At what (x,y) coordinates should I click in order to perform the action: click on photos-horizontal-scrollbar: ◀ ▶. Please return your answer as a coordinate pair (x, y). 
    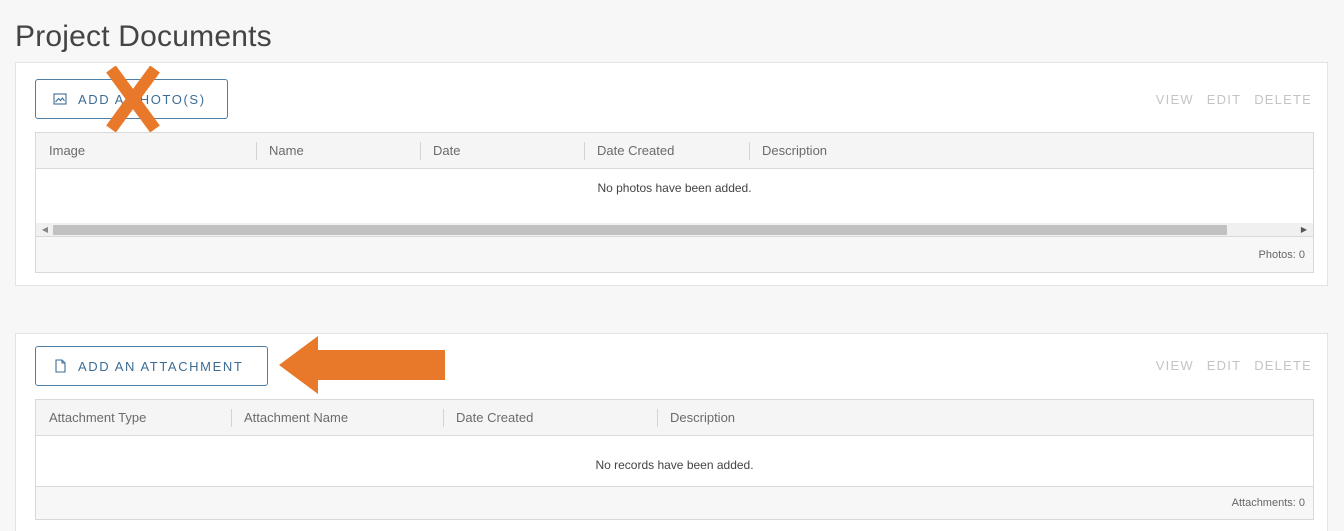
    Looking at the image, I should click on (674, 230).